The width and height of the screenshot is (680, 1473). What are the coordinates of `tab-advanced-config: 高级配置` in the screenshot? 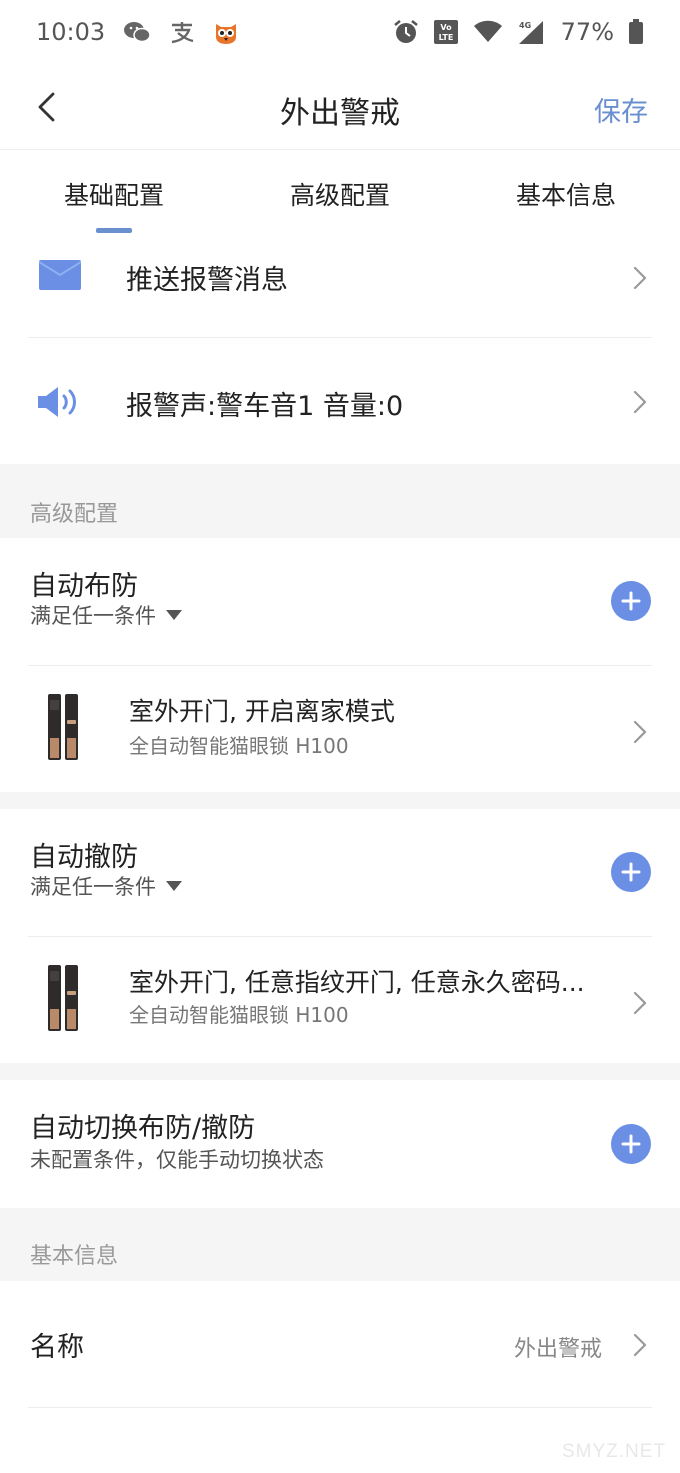 It's located at (340, 194).